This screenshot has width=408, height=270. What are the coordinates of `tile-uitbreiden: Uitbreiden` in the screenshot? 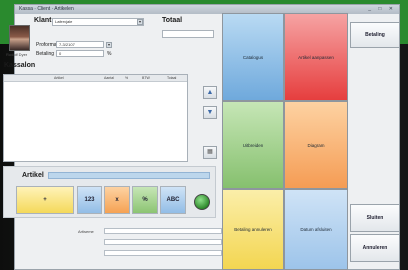 It's located at (253, 145).